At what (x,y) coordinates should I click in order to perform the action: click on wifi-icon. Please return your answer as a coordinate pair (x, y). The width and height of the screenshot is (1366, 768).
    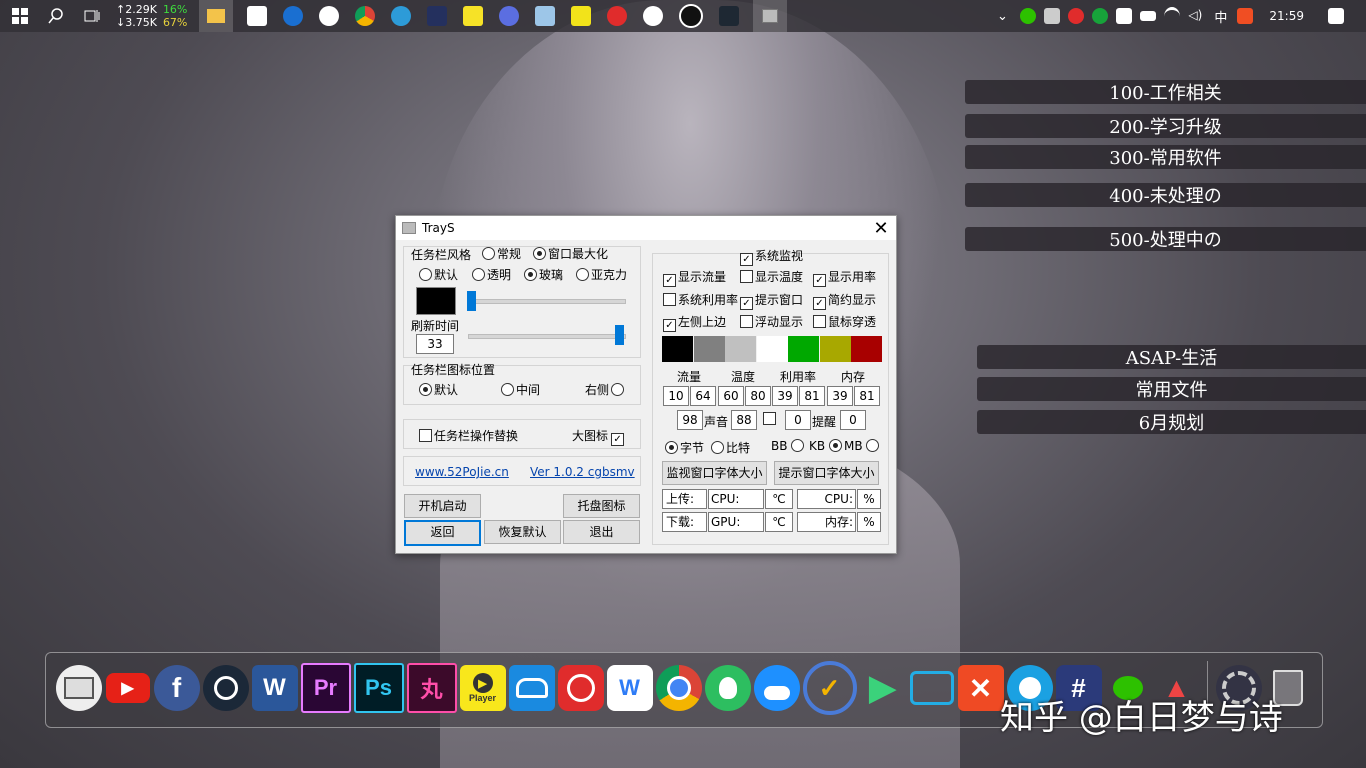
    Looking at the image, I should click on (1172, 16).